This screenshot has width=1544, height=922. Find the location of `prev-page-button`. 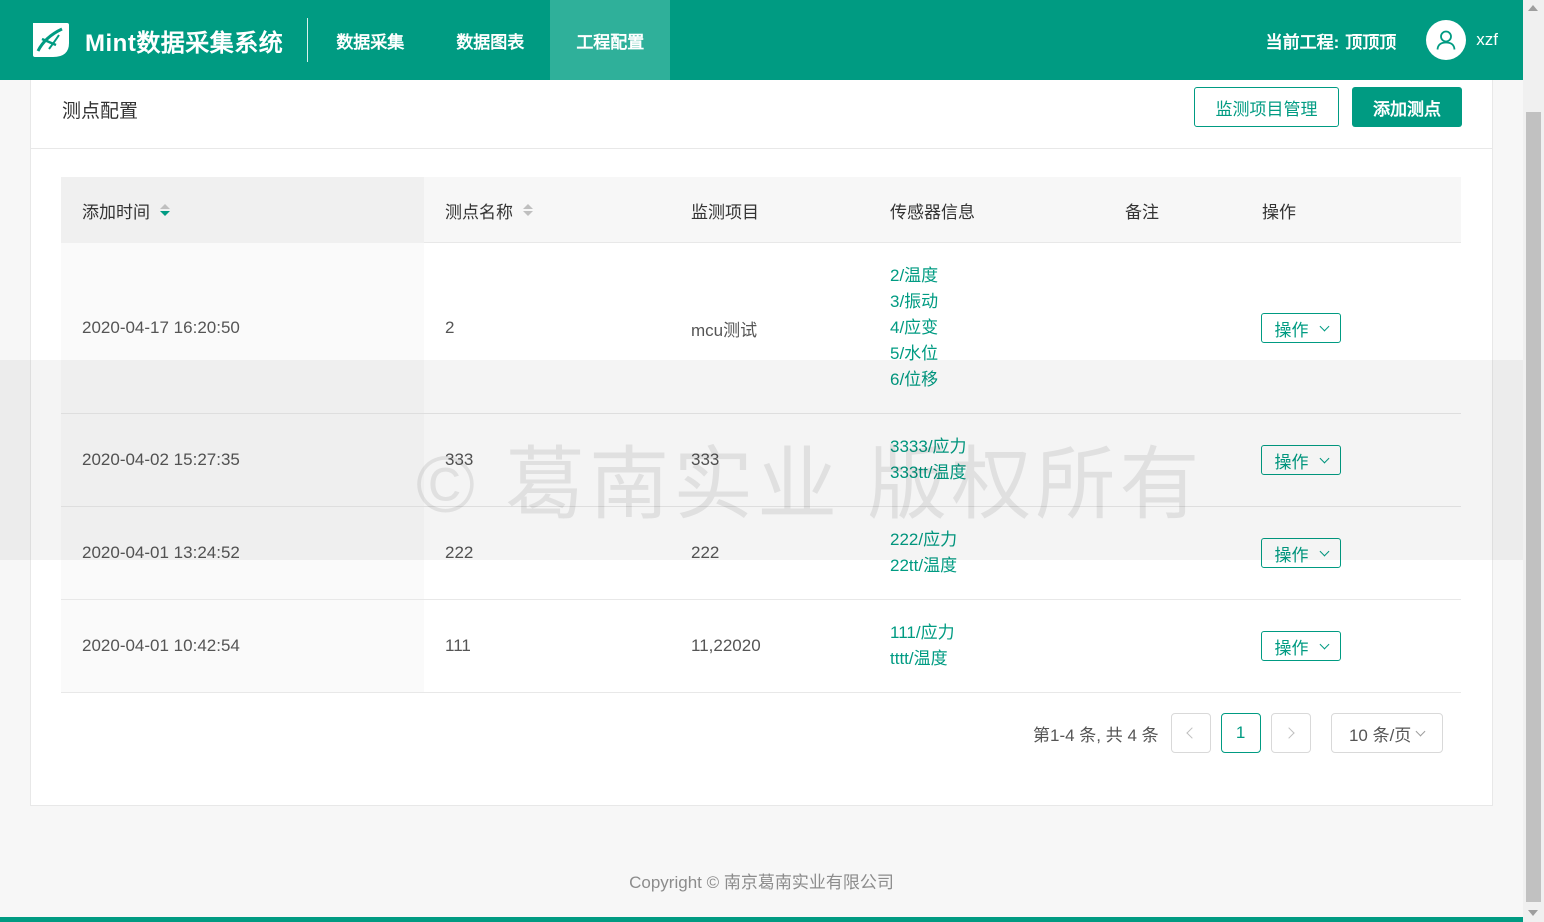

prev-page-button is located at coordinates (1190, 733).